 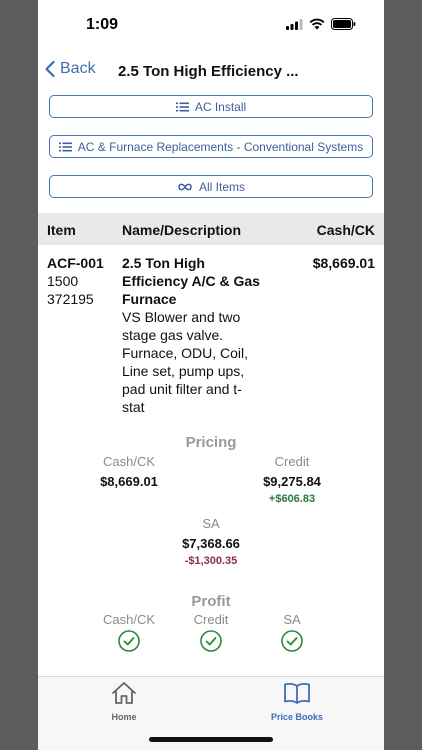 What do you see at coordinates (75, 263) in the screenshot?
I see `item-code: ACF-001` at bounding box center [75, 263].